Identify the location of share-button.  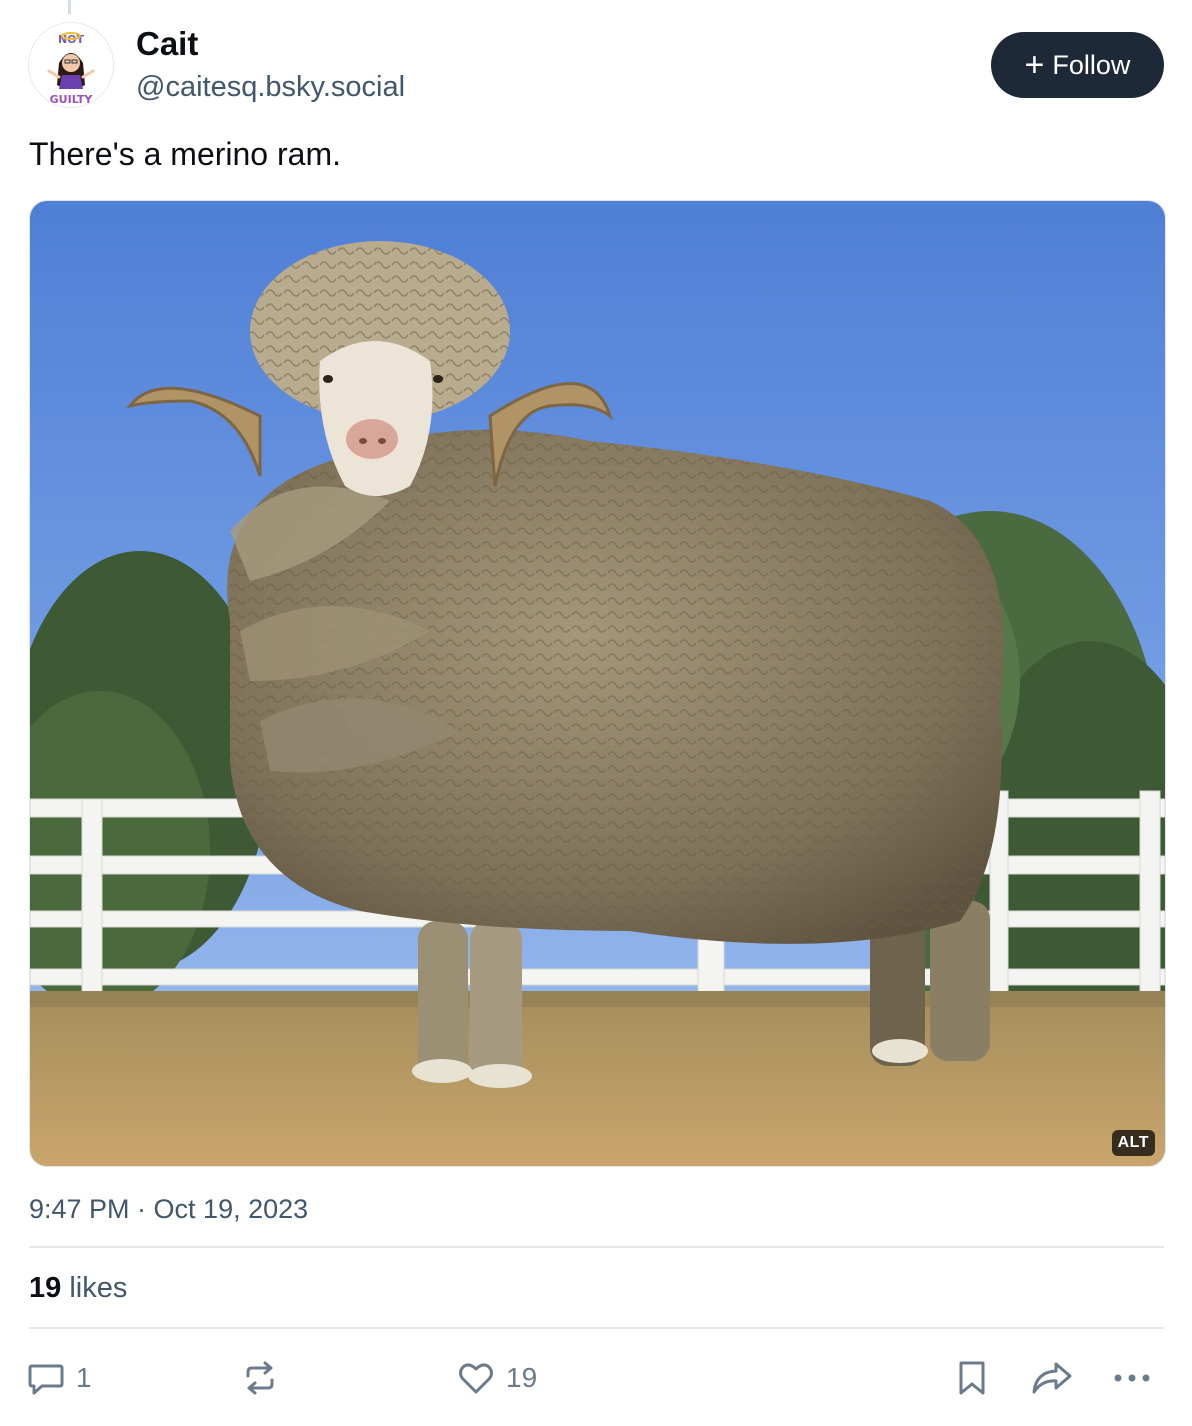
(1052, 1378).